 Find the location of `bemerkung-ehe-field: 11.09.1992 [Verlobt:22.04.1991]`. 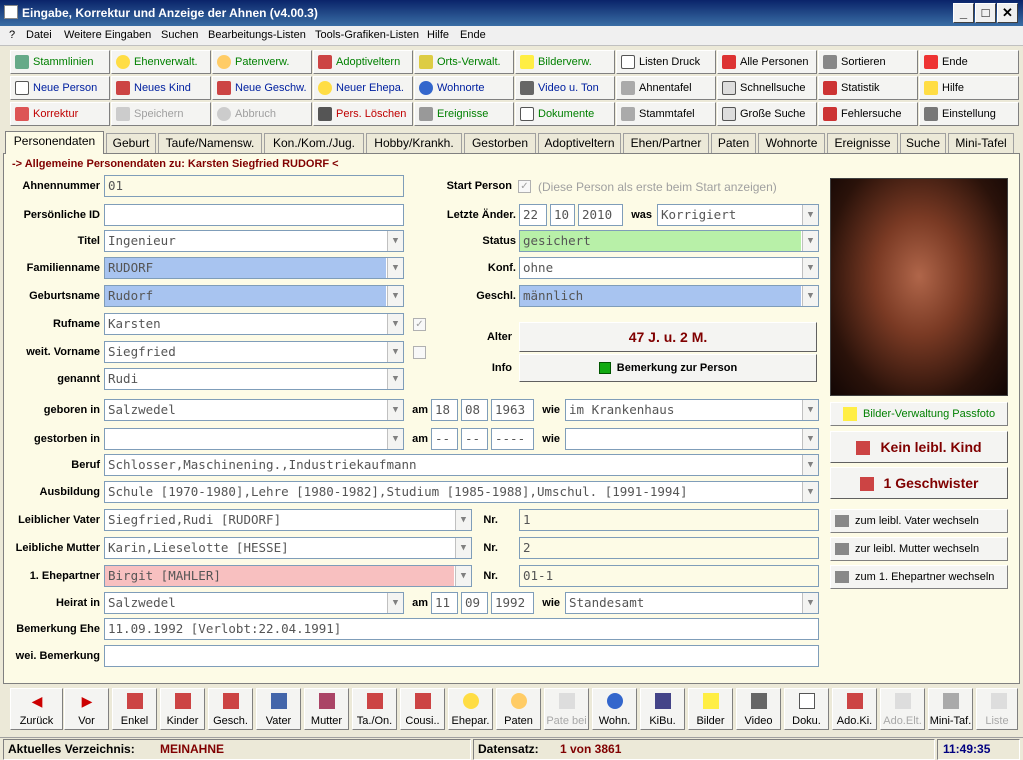

bemerkung-ehe-field: 11.09.1992 [Verlobt:22.04.1991] is located at coordinates (461, 629).